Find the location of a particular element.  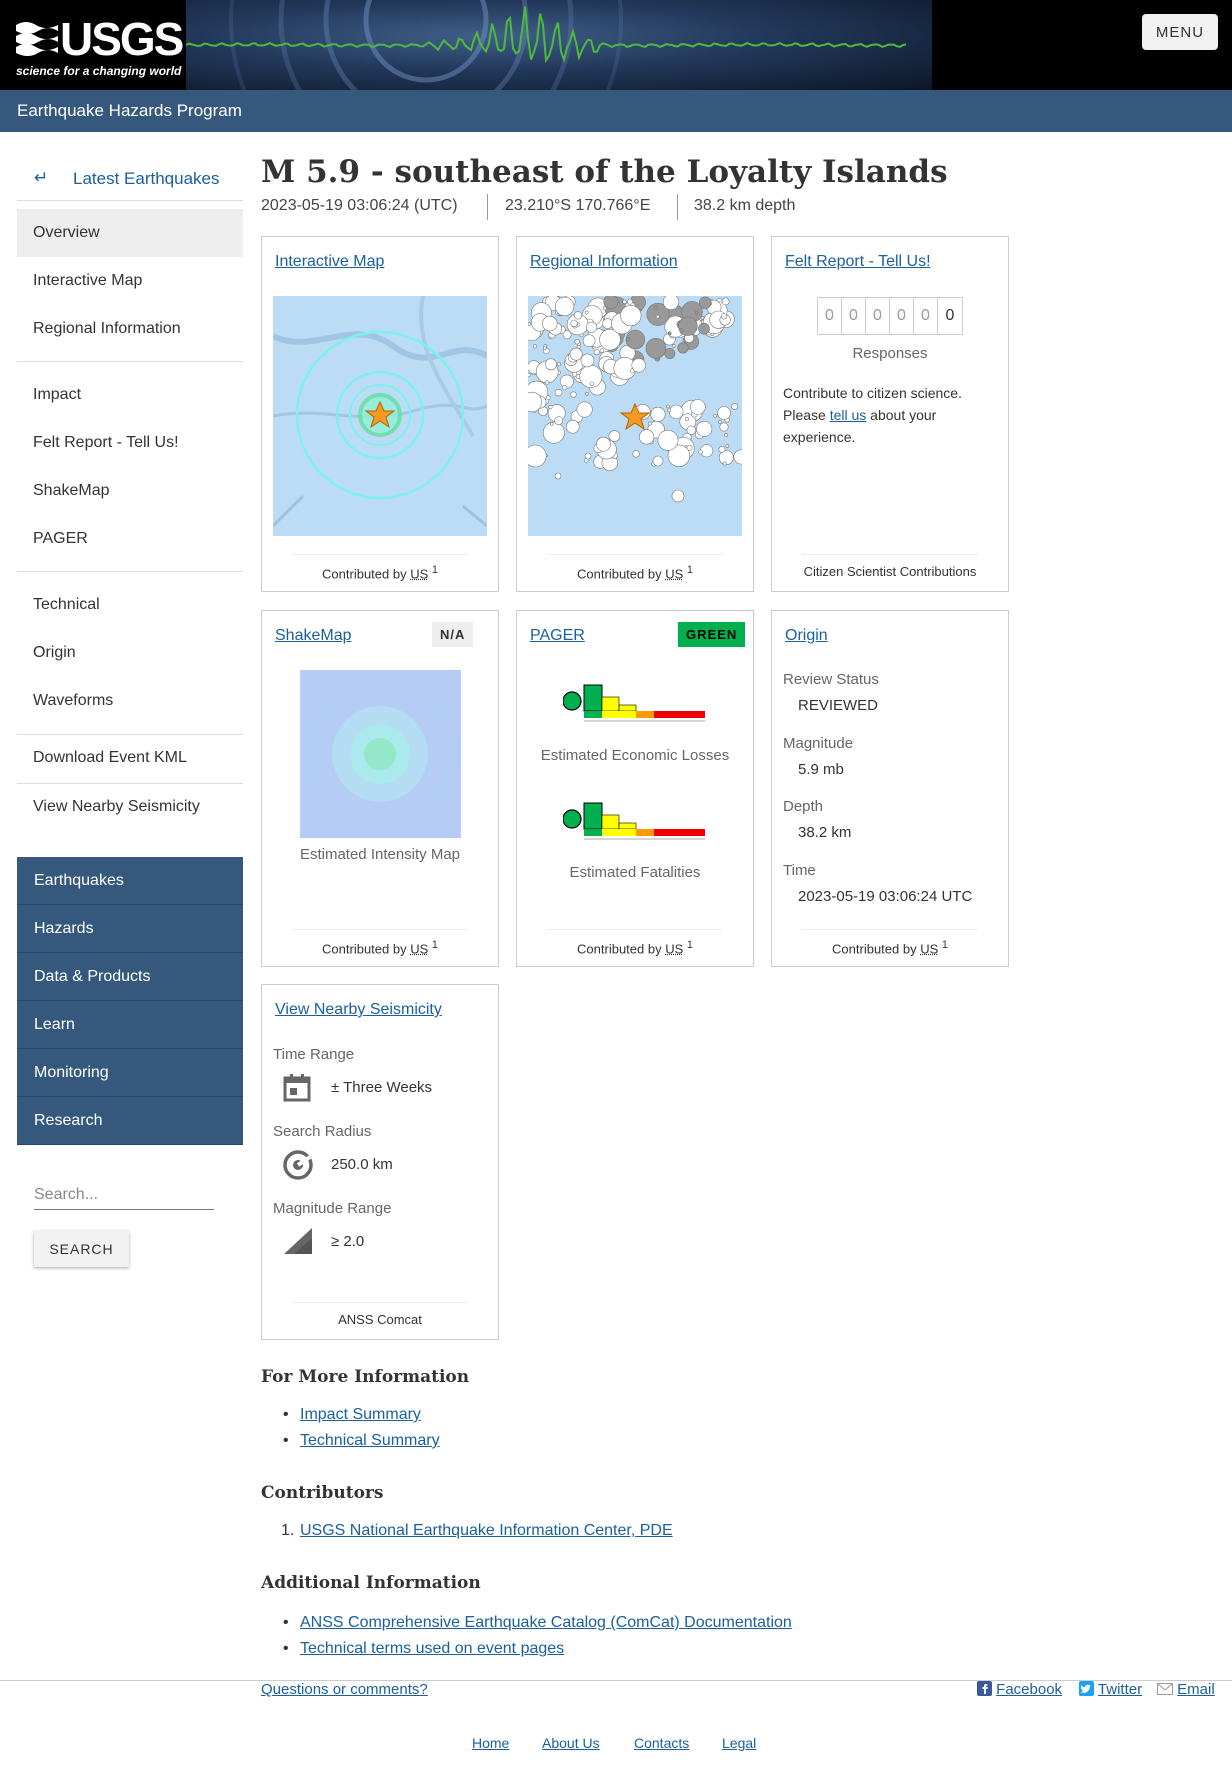

sidebar-item-technical: Technical is located at coordinates (130, 605).